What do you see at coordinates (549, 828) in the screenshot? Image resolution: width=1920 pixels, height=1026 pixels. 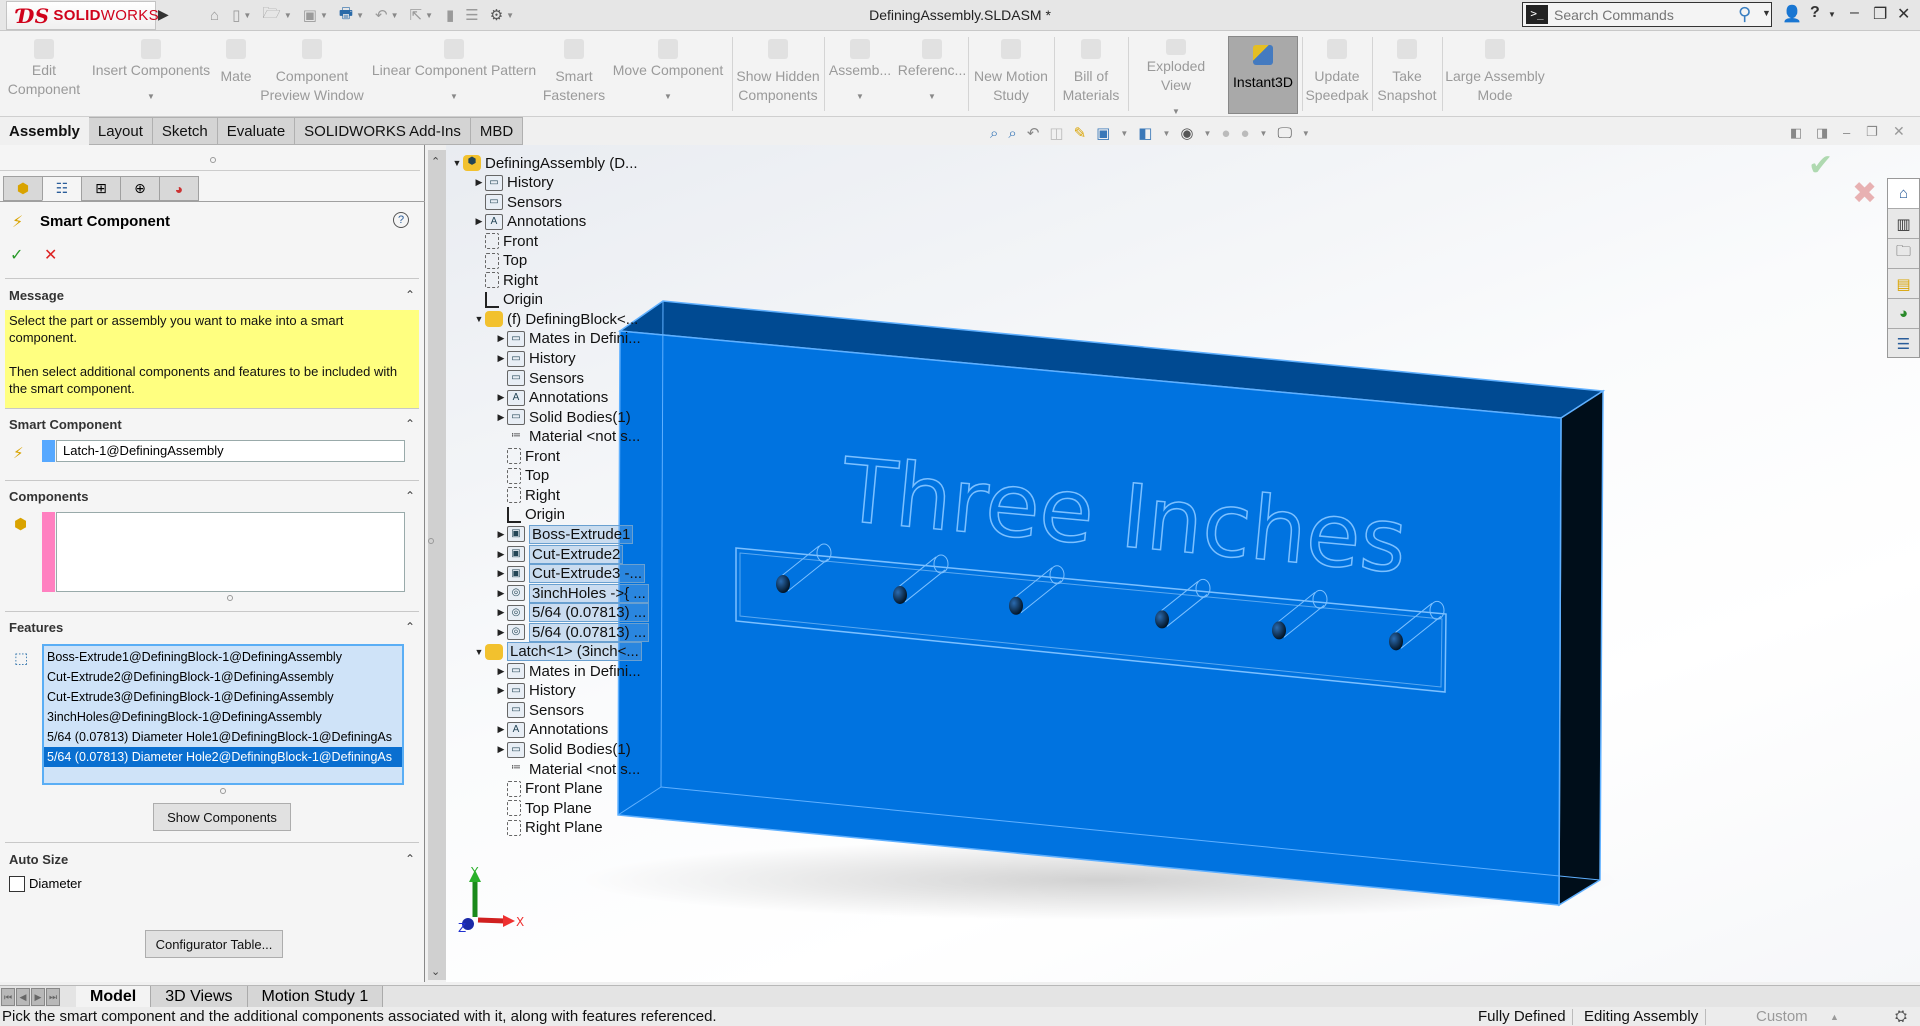 I see `tree-item: Right Plane` at bounding box center [549, 828].